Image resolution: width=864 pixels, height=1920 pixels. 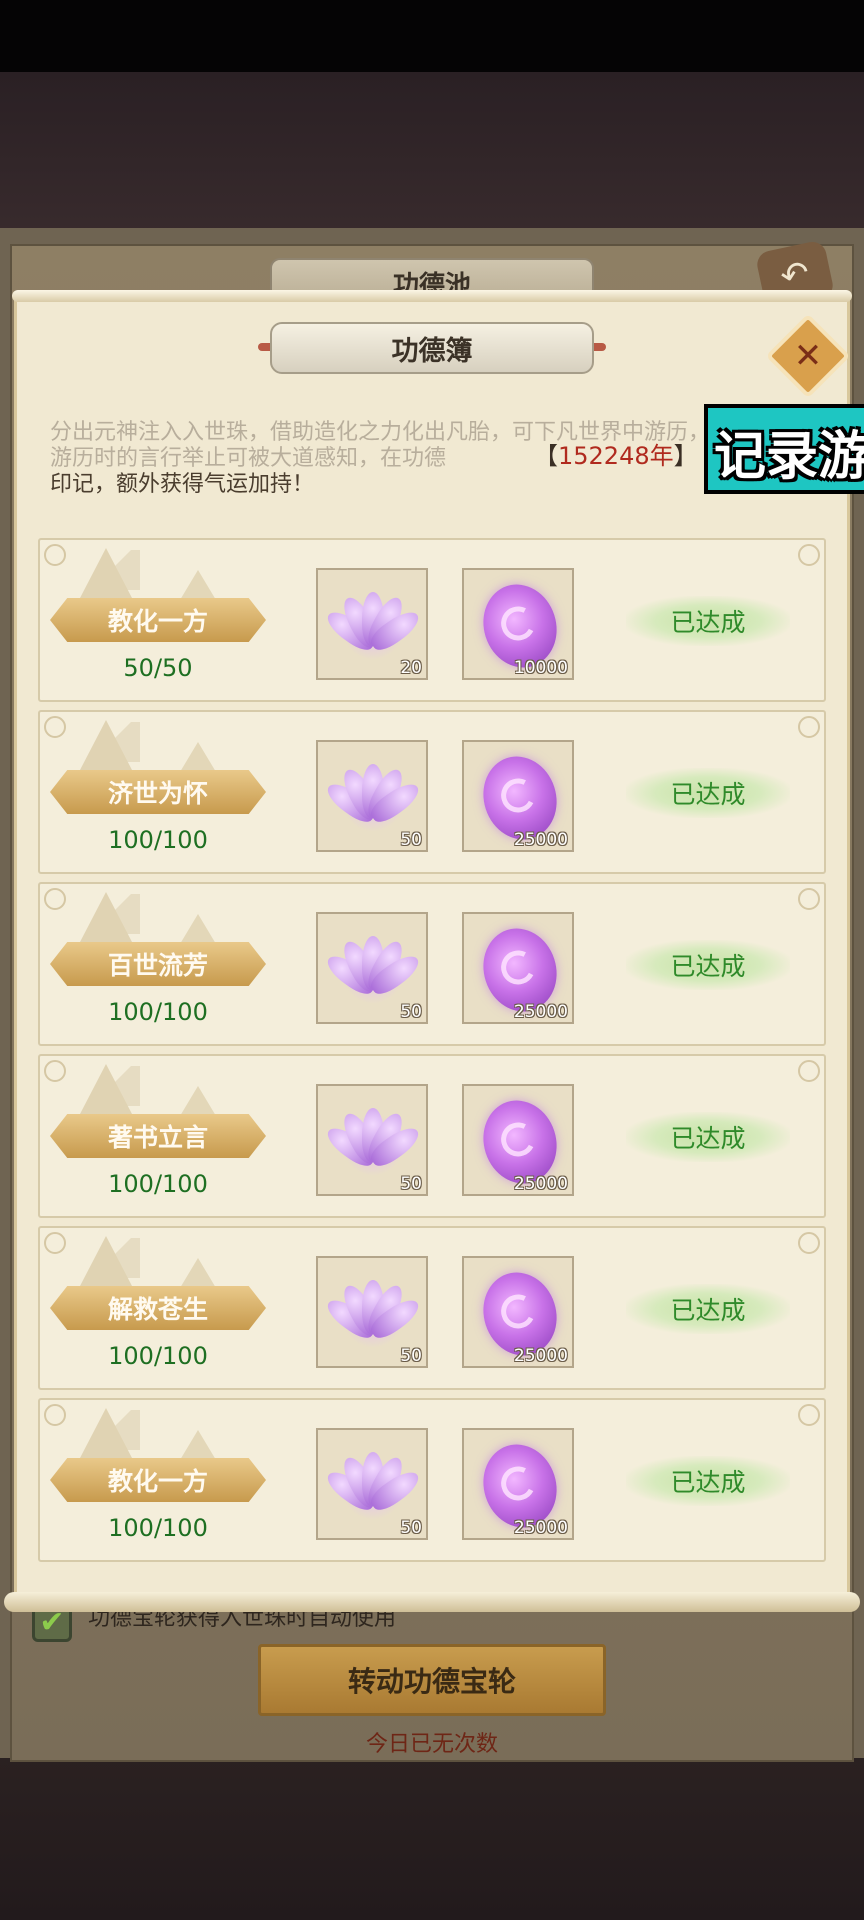 I want to click on task-name: 解救苍生, so click(x=158, y=1308).